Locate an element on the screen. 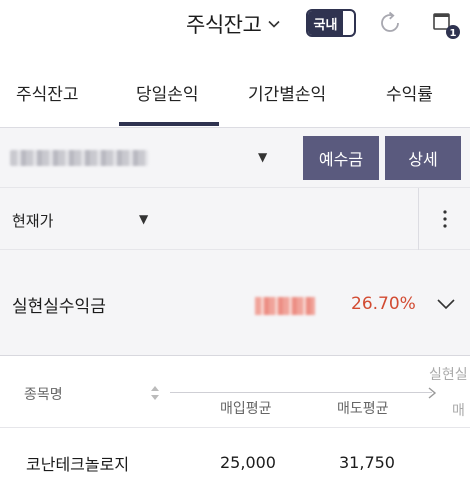 Image resolution: width=470 pixels, height=500 pixels. price-selector-row: 현재가 ▼ is located at coordinates (235, 219).